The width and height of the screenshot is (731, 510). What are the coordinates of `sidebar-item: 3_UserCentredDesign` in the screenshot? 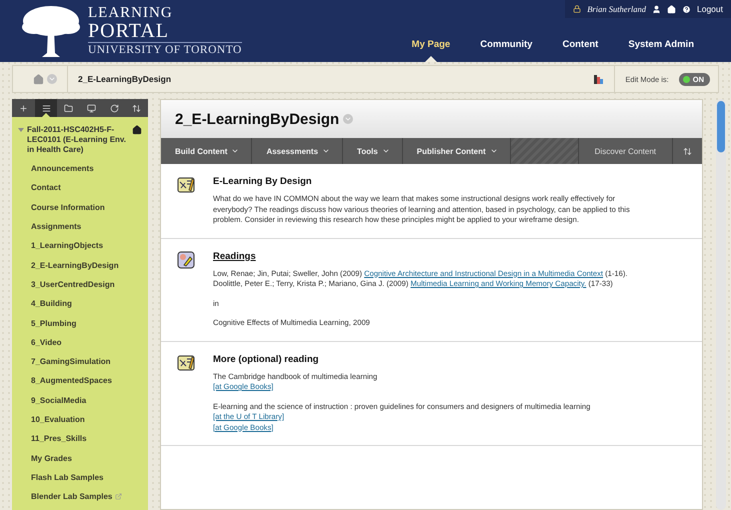 It's located at (80, 284).